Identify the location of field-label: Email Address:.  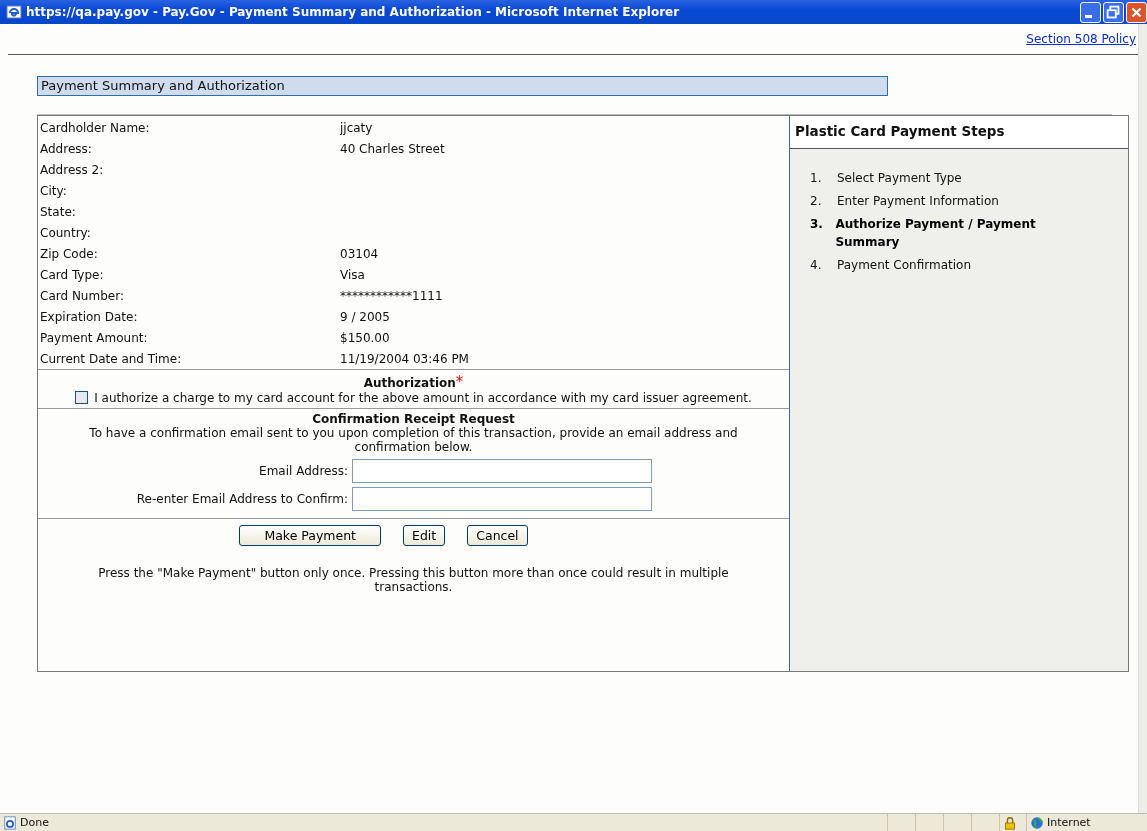
(303, 471).